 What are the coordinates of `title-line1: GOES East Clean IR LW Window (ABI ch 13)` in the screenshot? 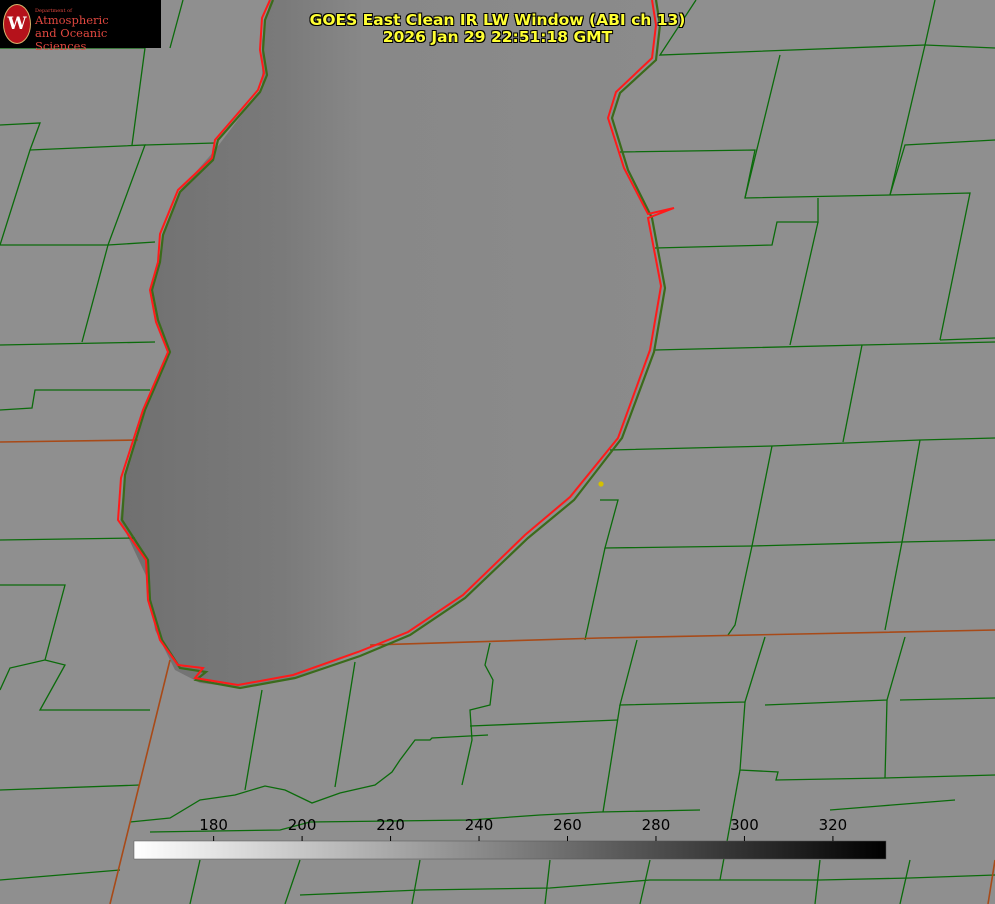 It's located at (497, 20).